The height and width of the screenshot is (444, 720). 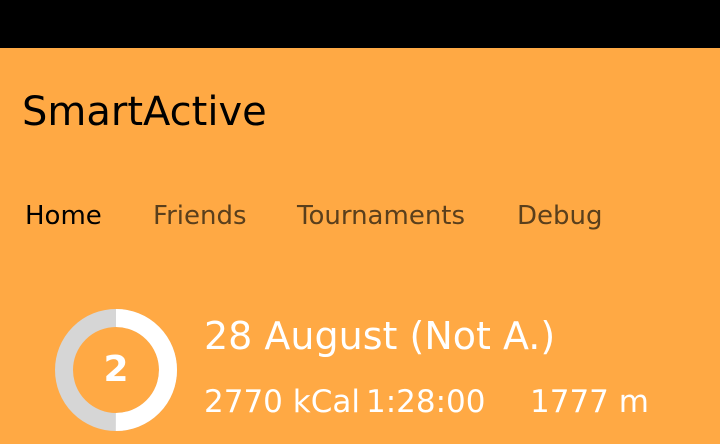 I want to click on progress-ring: 2, so click(x=116, y=370).